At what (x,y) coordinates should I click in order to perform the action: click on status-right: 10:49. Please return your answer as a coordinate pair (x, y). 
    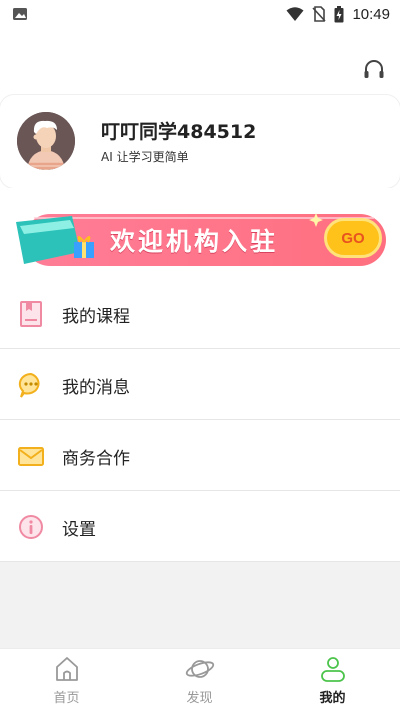
    Looking at the image, I should click on (338, 14).